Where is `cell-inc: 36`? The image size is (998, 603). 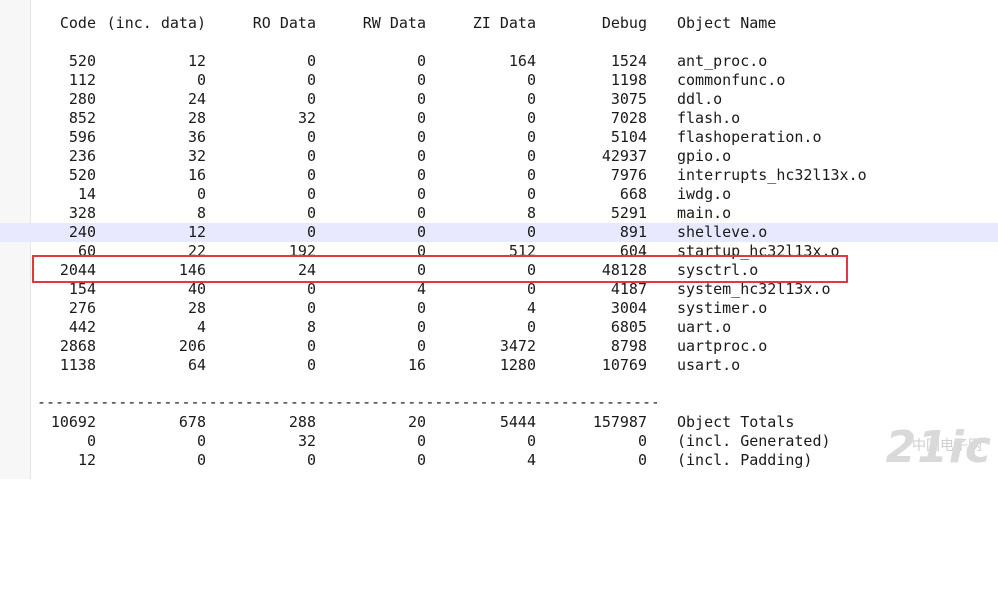
cell-inc: 36 is located at coordinates (196, 137).